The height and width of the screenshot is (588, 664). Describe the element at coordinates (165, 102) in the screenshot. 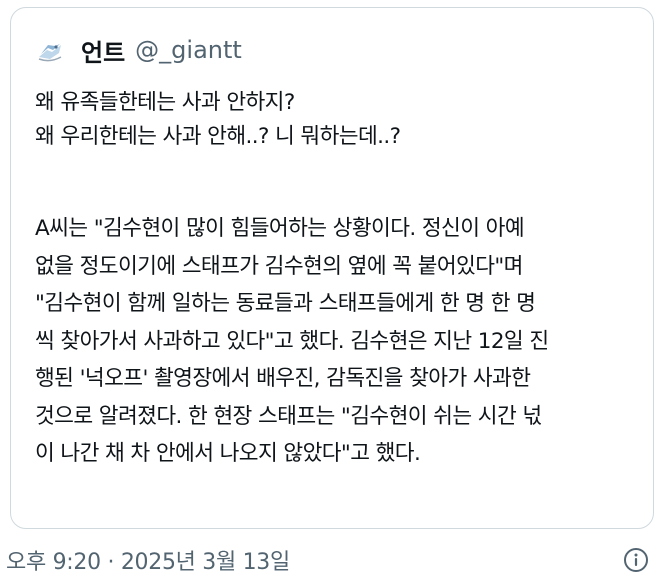

I see `tweet-text-line: 왜 유족들한테는 사과 안하지?` at that location.